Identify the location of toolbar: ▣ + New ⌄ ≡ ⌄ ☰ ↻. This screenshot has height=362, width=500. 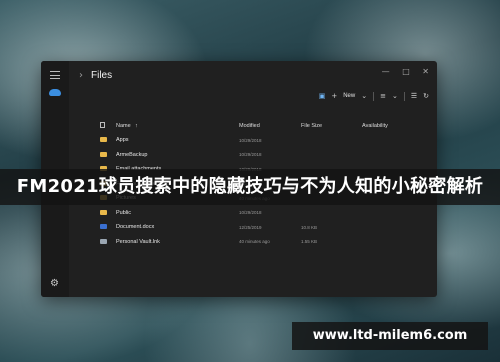
(374, 96).